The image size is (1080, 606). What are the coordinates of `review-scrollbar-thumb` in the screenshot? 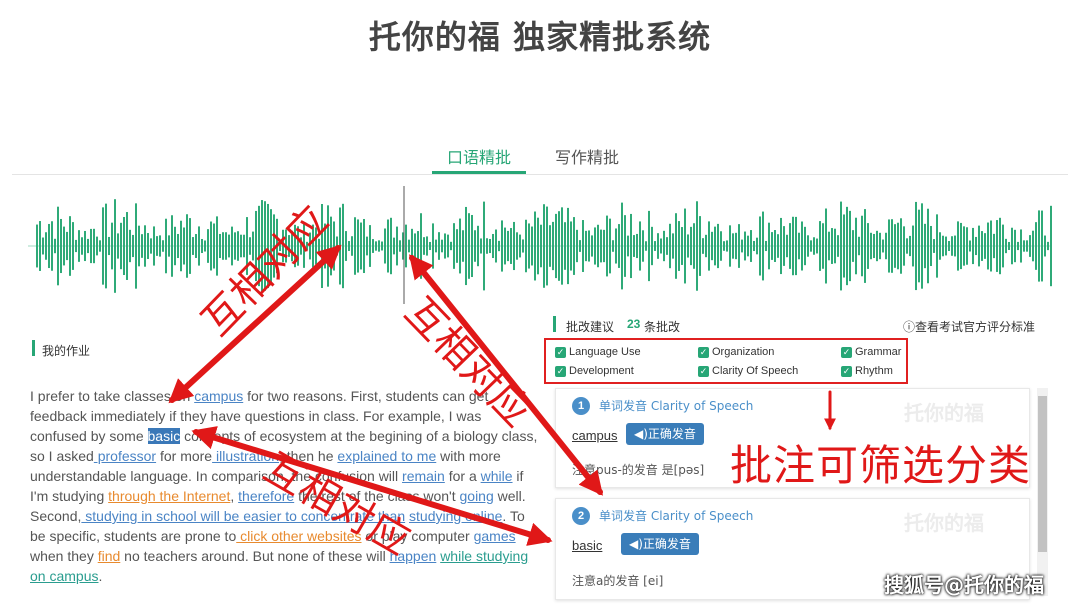 It's located at (1042, 474).